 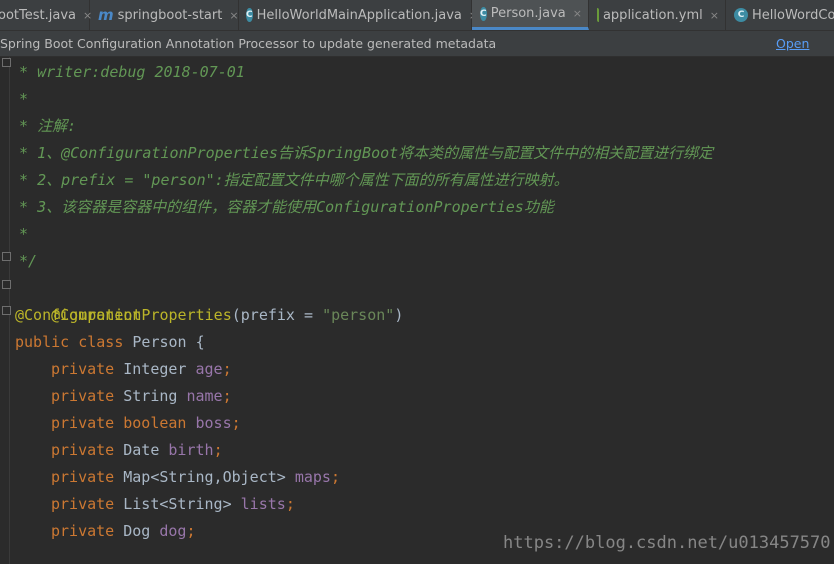 I want to click on tab-hellowordcon: C HelloWordCon, so click(x=780, y=15).